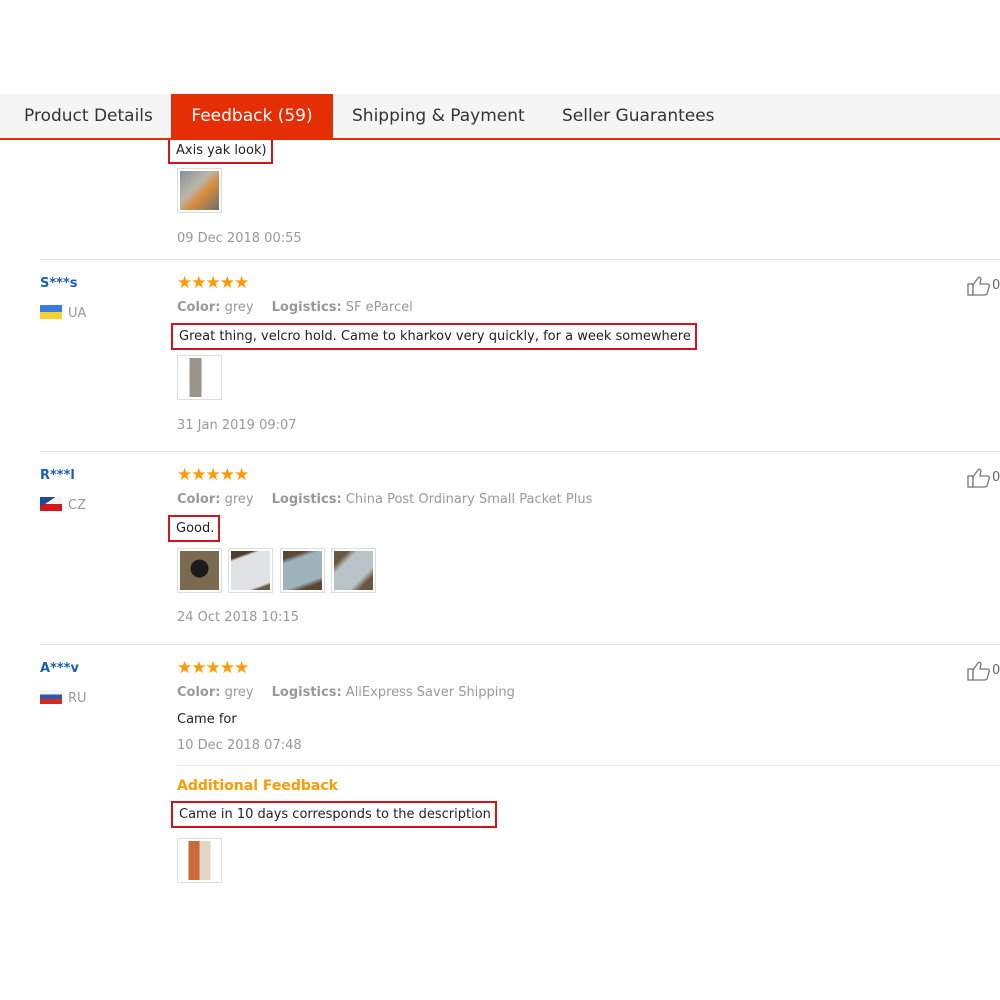  What do you see at coordinates (63, 505) in the screenshot?
I see `reviewer-country: CZ` at bounding box center [63, 505].